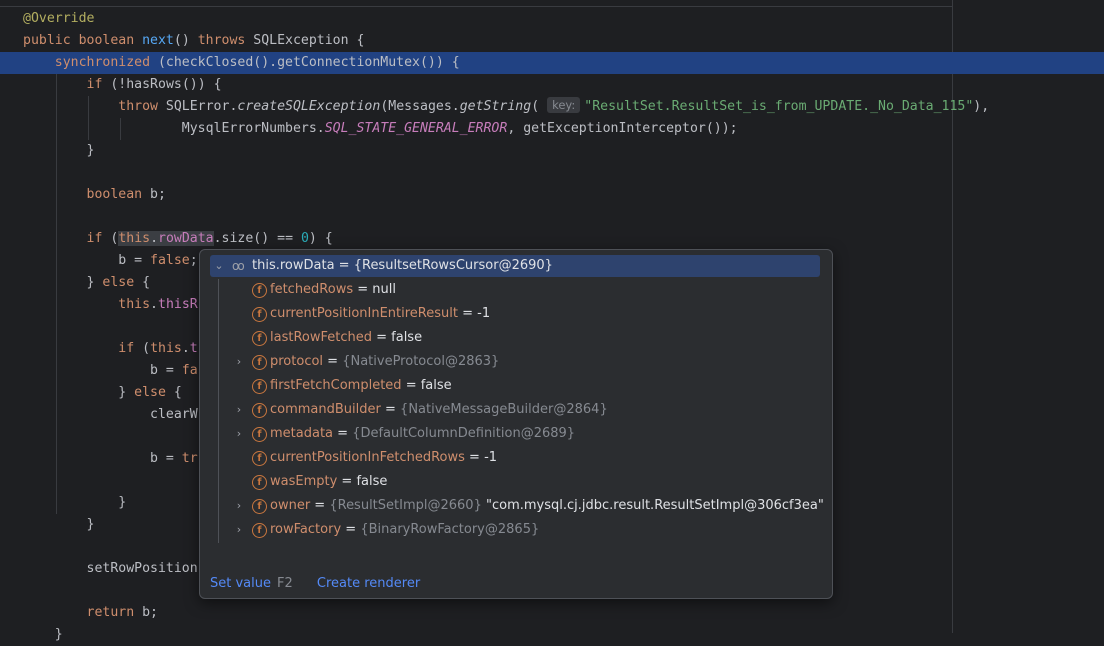  Describe the element at coordinates (302, 433) in the screenshot. I see `field-name: metadata` at that location.